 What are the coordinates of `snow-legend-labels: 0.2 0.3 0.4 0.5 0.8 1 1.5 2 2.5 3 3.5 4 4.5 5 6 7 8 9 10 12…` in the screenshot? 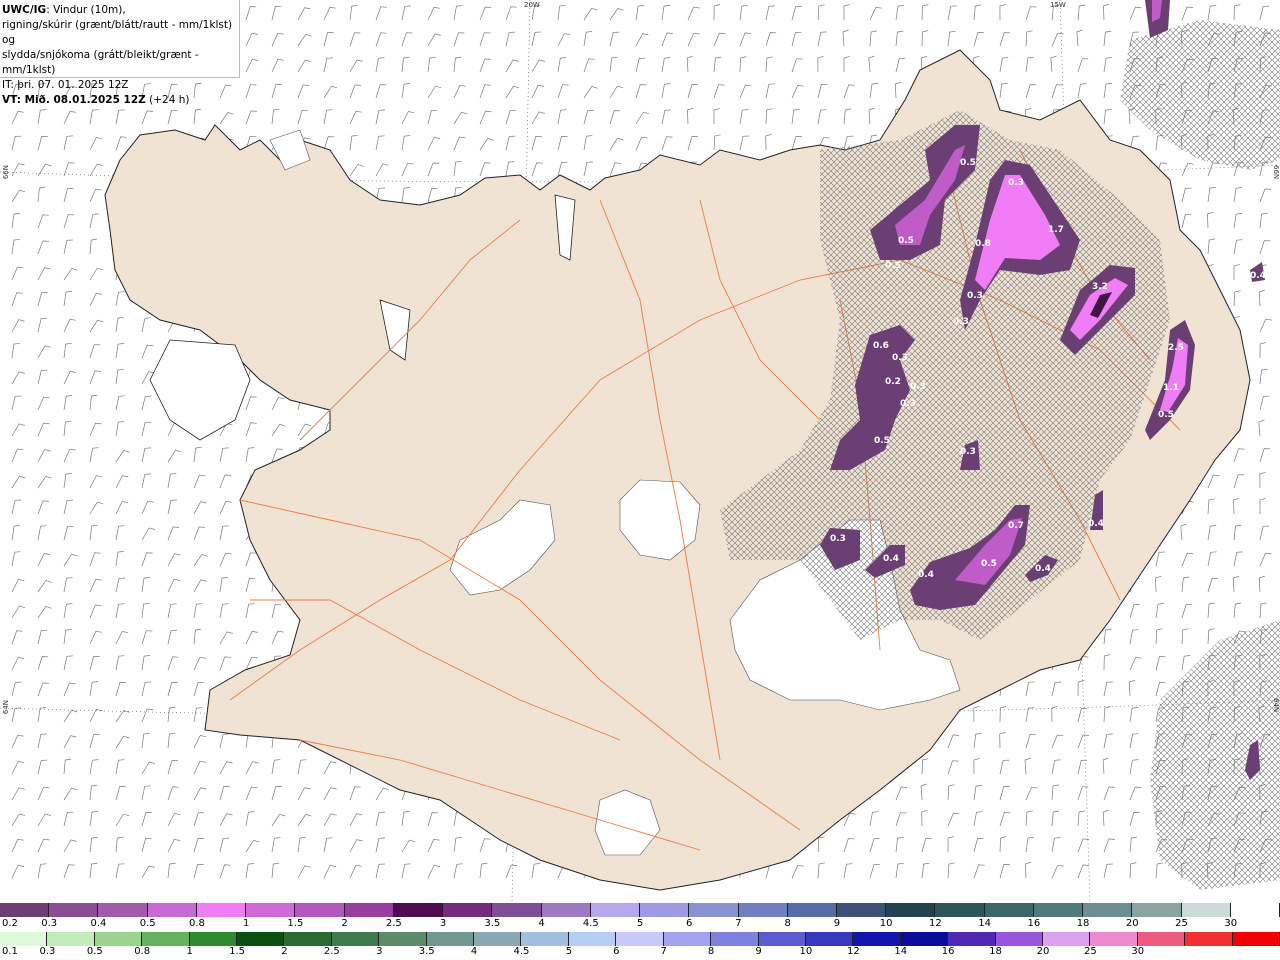 It's located at (640, 924).